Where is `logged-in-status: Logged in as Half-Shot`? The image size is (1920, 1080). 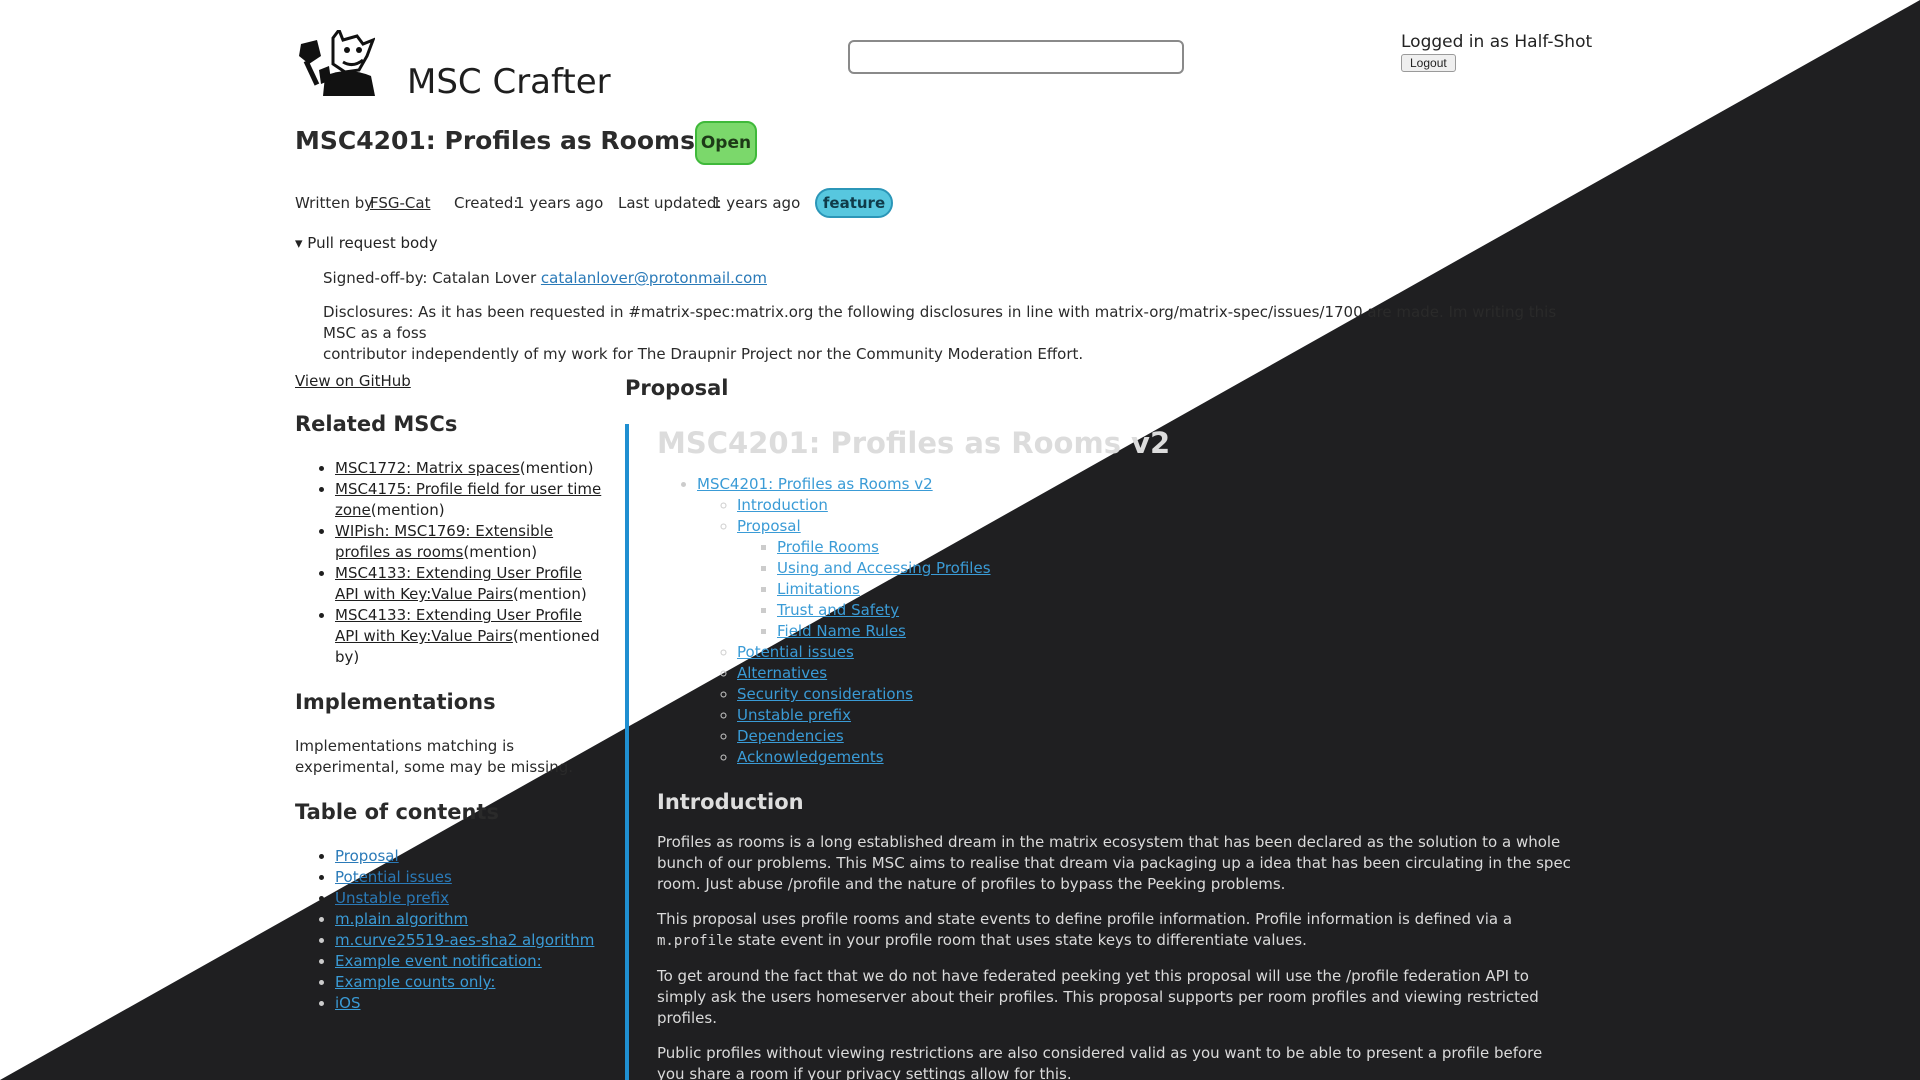 logged-in-status: Logged in as Half-Shot is located at coordinates (1497, 42).